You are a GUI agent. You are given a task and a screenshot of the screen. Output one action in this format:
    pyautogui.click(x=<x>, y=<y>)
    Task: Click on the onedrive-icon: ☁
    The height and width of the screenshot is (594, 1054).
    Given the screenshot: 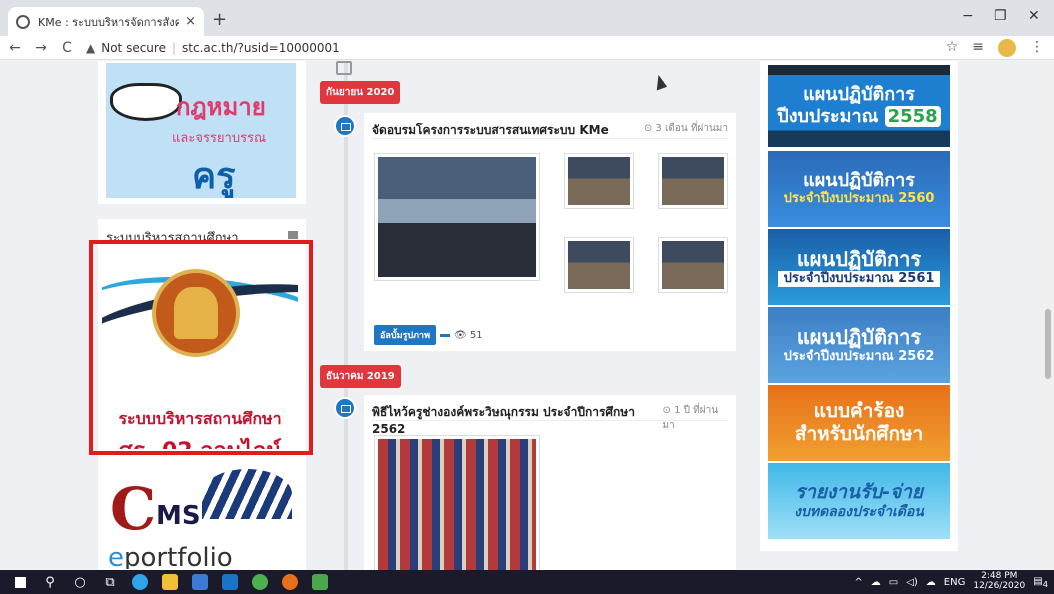 What is the action you would take?
    pyautogui.click(x=931, y=582)
    